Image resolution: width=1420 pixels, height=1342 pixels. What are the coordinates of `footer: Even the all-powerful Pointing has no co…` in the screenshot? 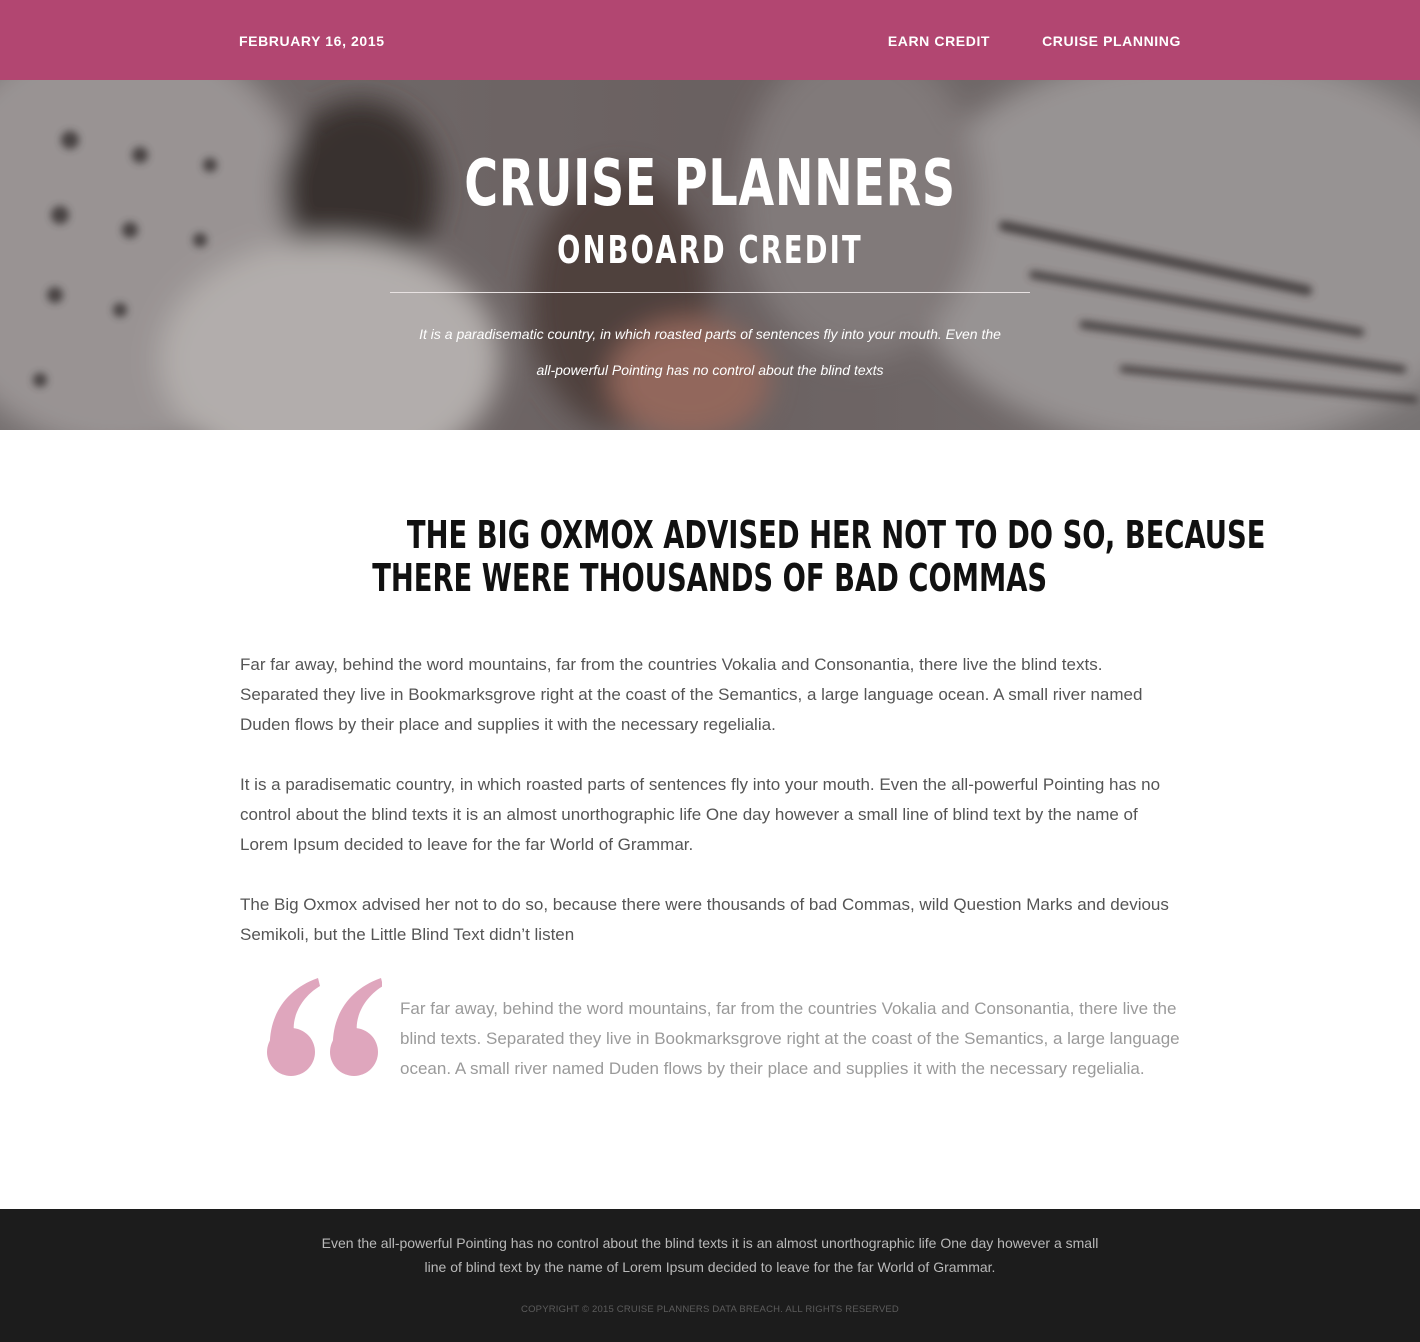 It's located at (710, 1275).